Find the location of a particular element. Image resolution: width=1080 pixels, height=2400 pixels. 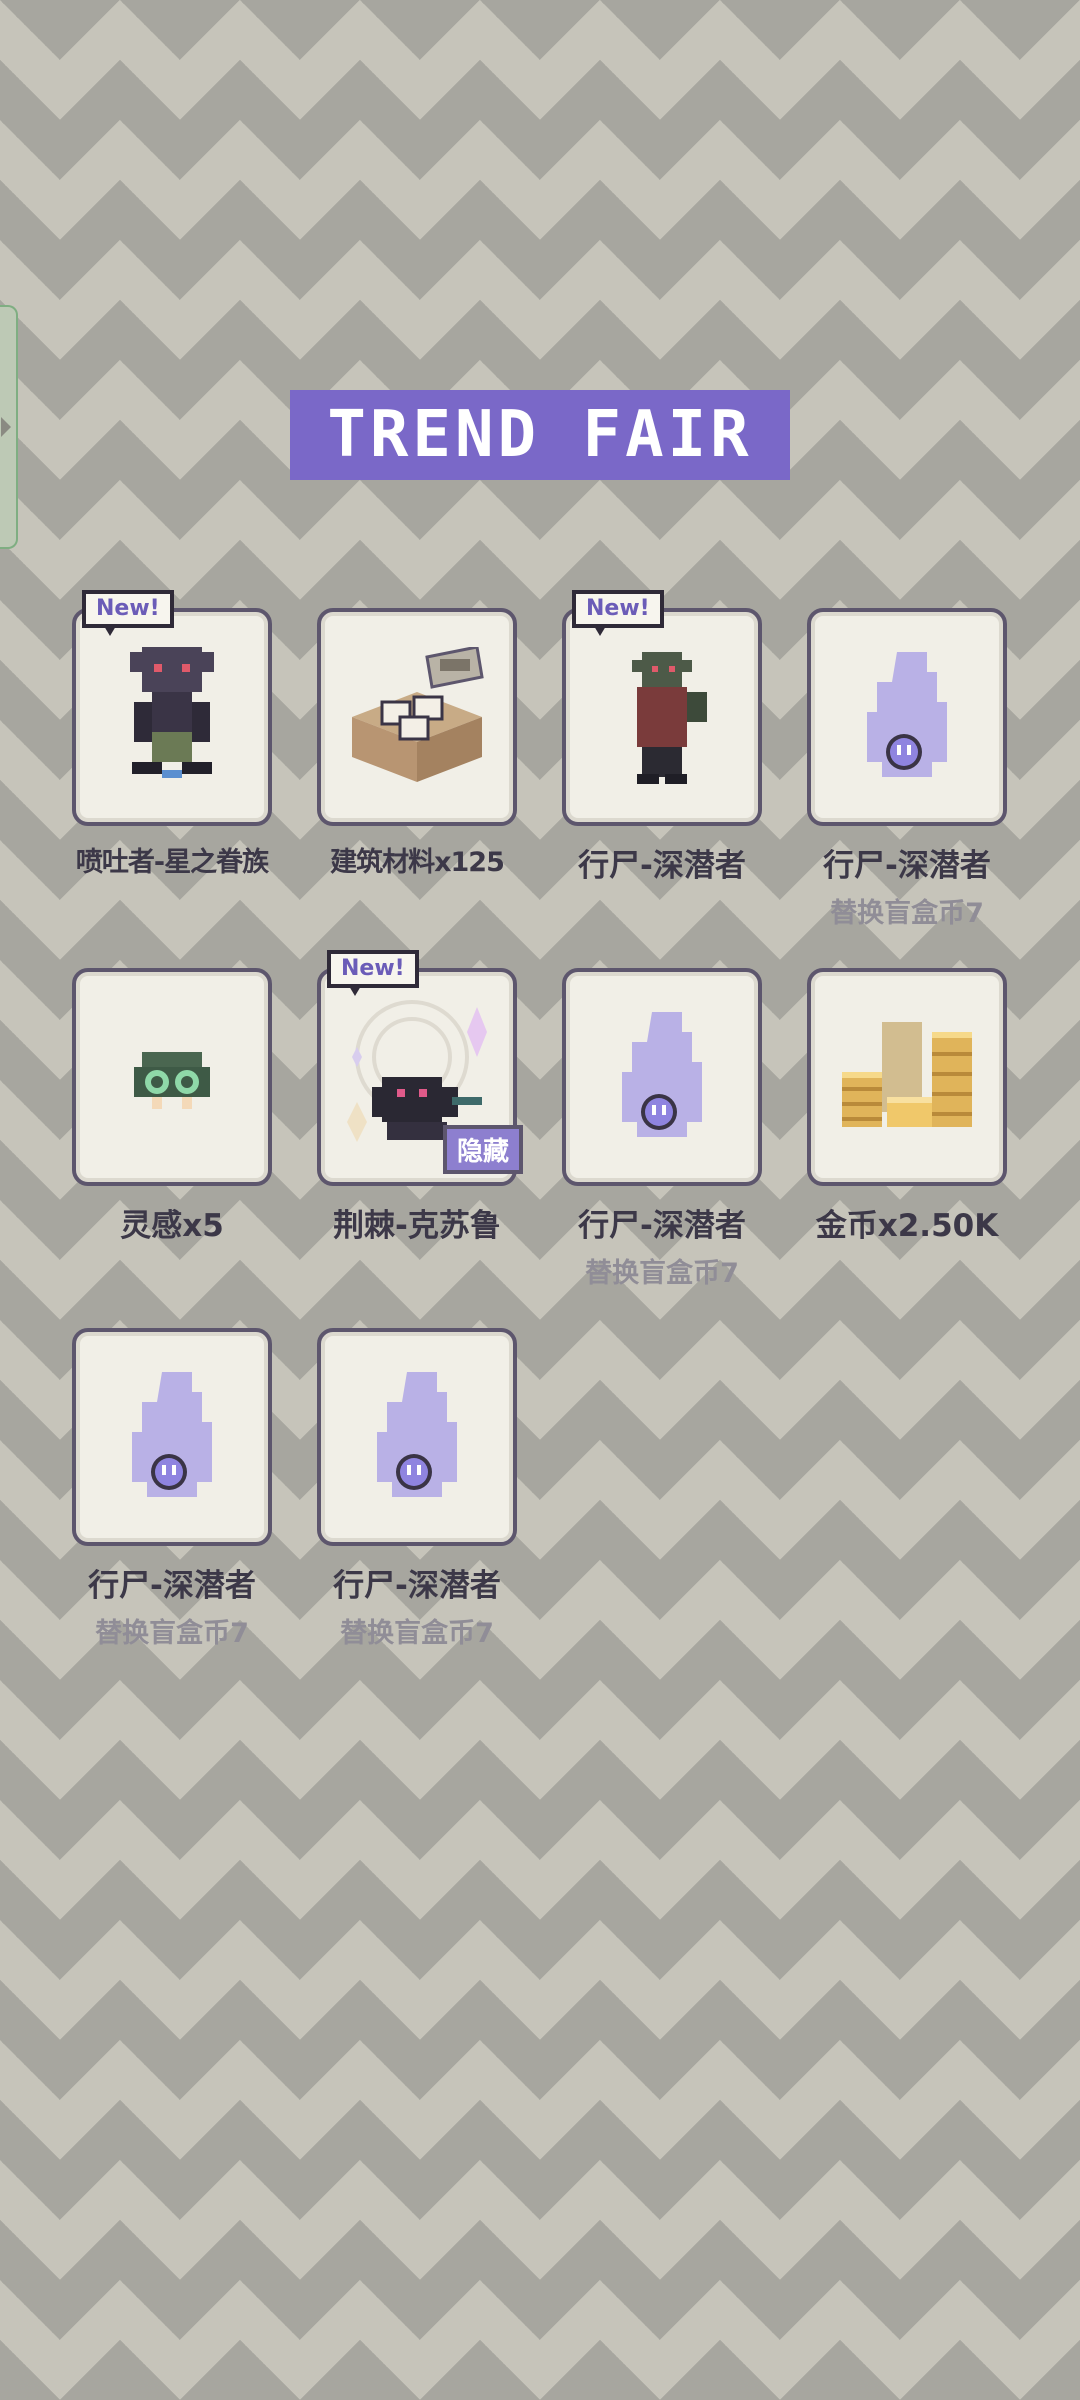

item-name: 金币x2.50K is located at coordinates (907, 1226).